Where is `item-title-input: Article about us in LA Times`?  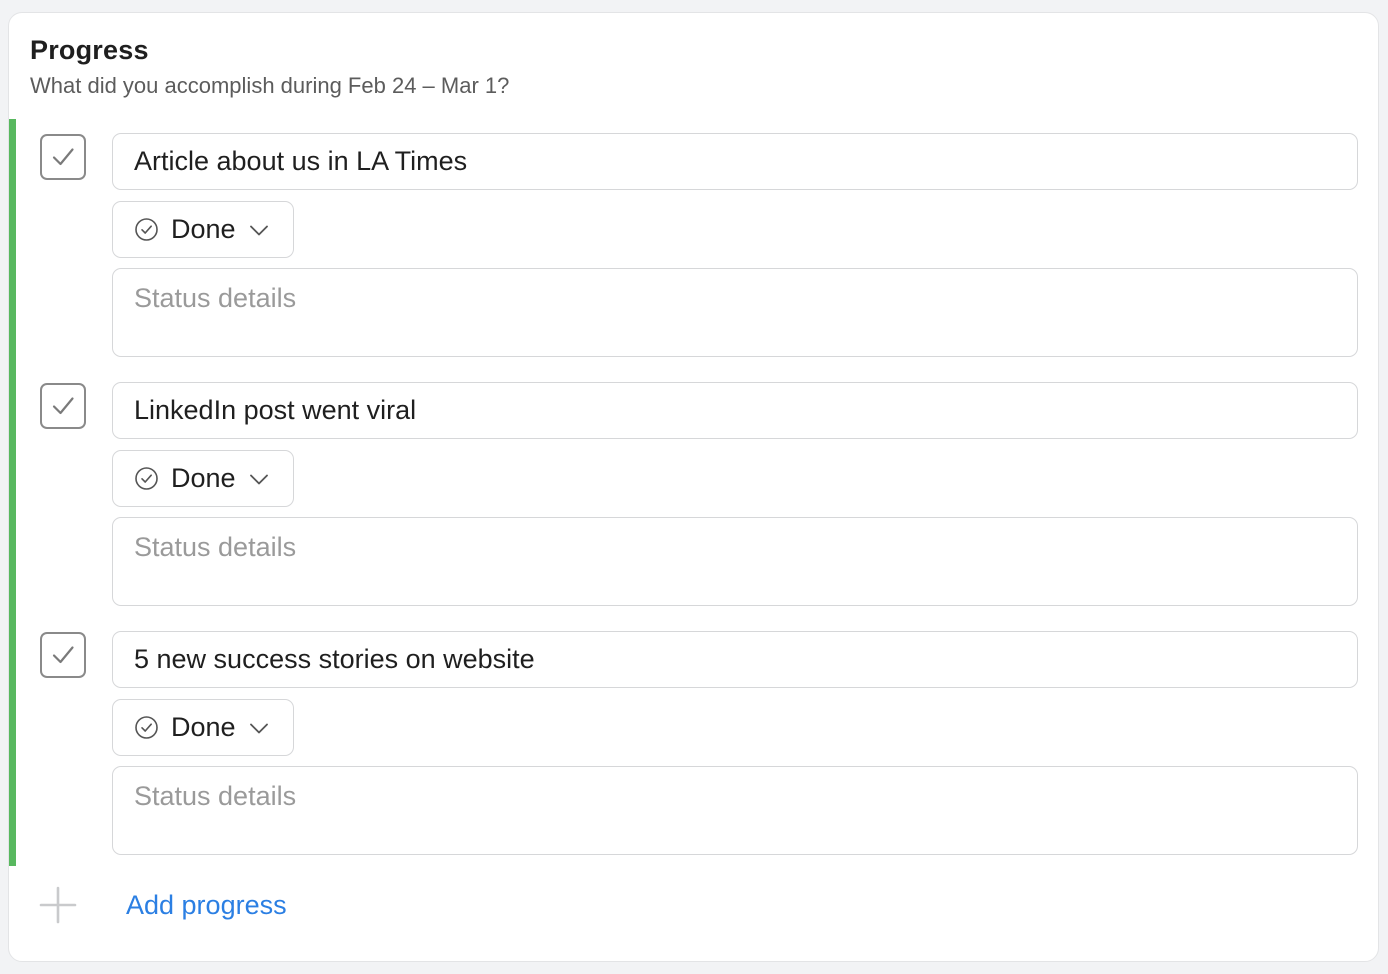 item-title-input: Article about us in LA Times is located at coordinates (735, 161).